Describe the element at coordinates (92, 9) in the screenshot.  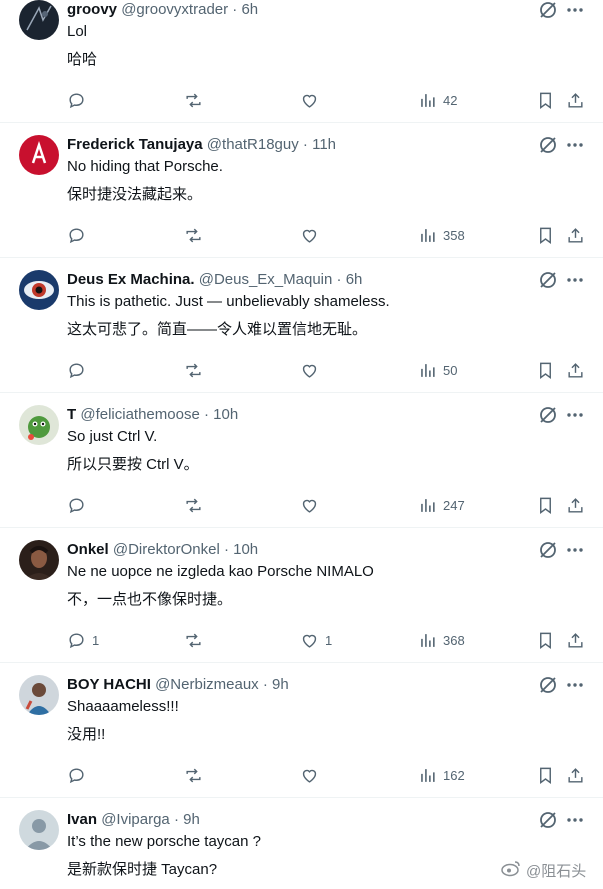
I see `display-name: groovy` at that location.